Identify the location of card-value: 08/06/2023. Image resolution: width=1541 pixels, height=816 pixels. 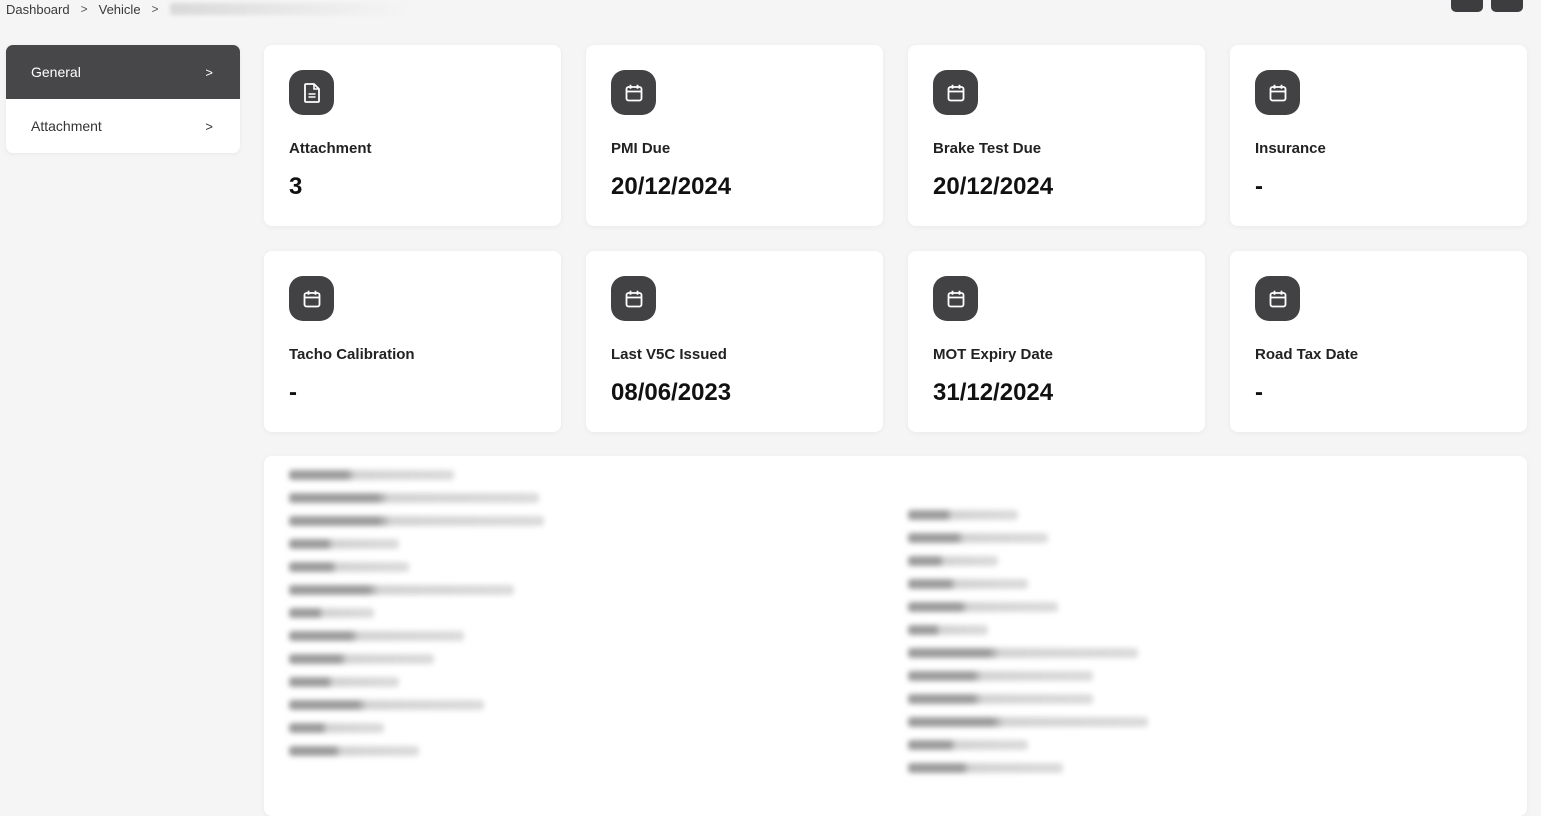
(671, 392).